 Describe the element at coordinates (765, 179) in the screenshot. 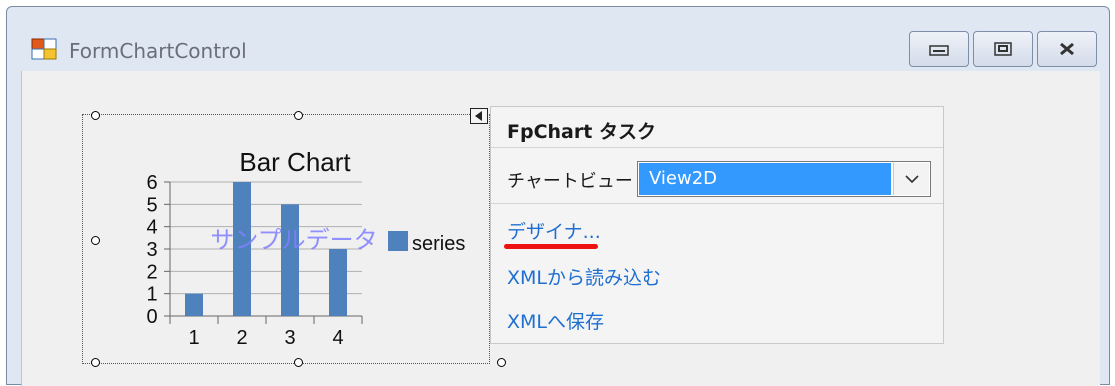

I see `chart-view-value: View2D` at that location.